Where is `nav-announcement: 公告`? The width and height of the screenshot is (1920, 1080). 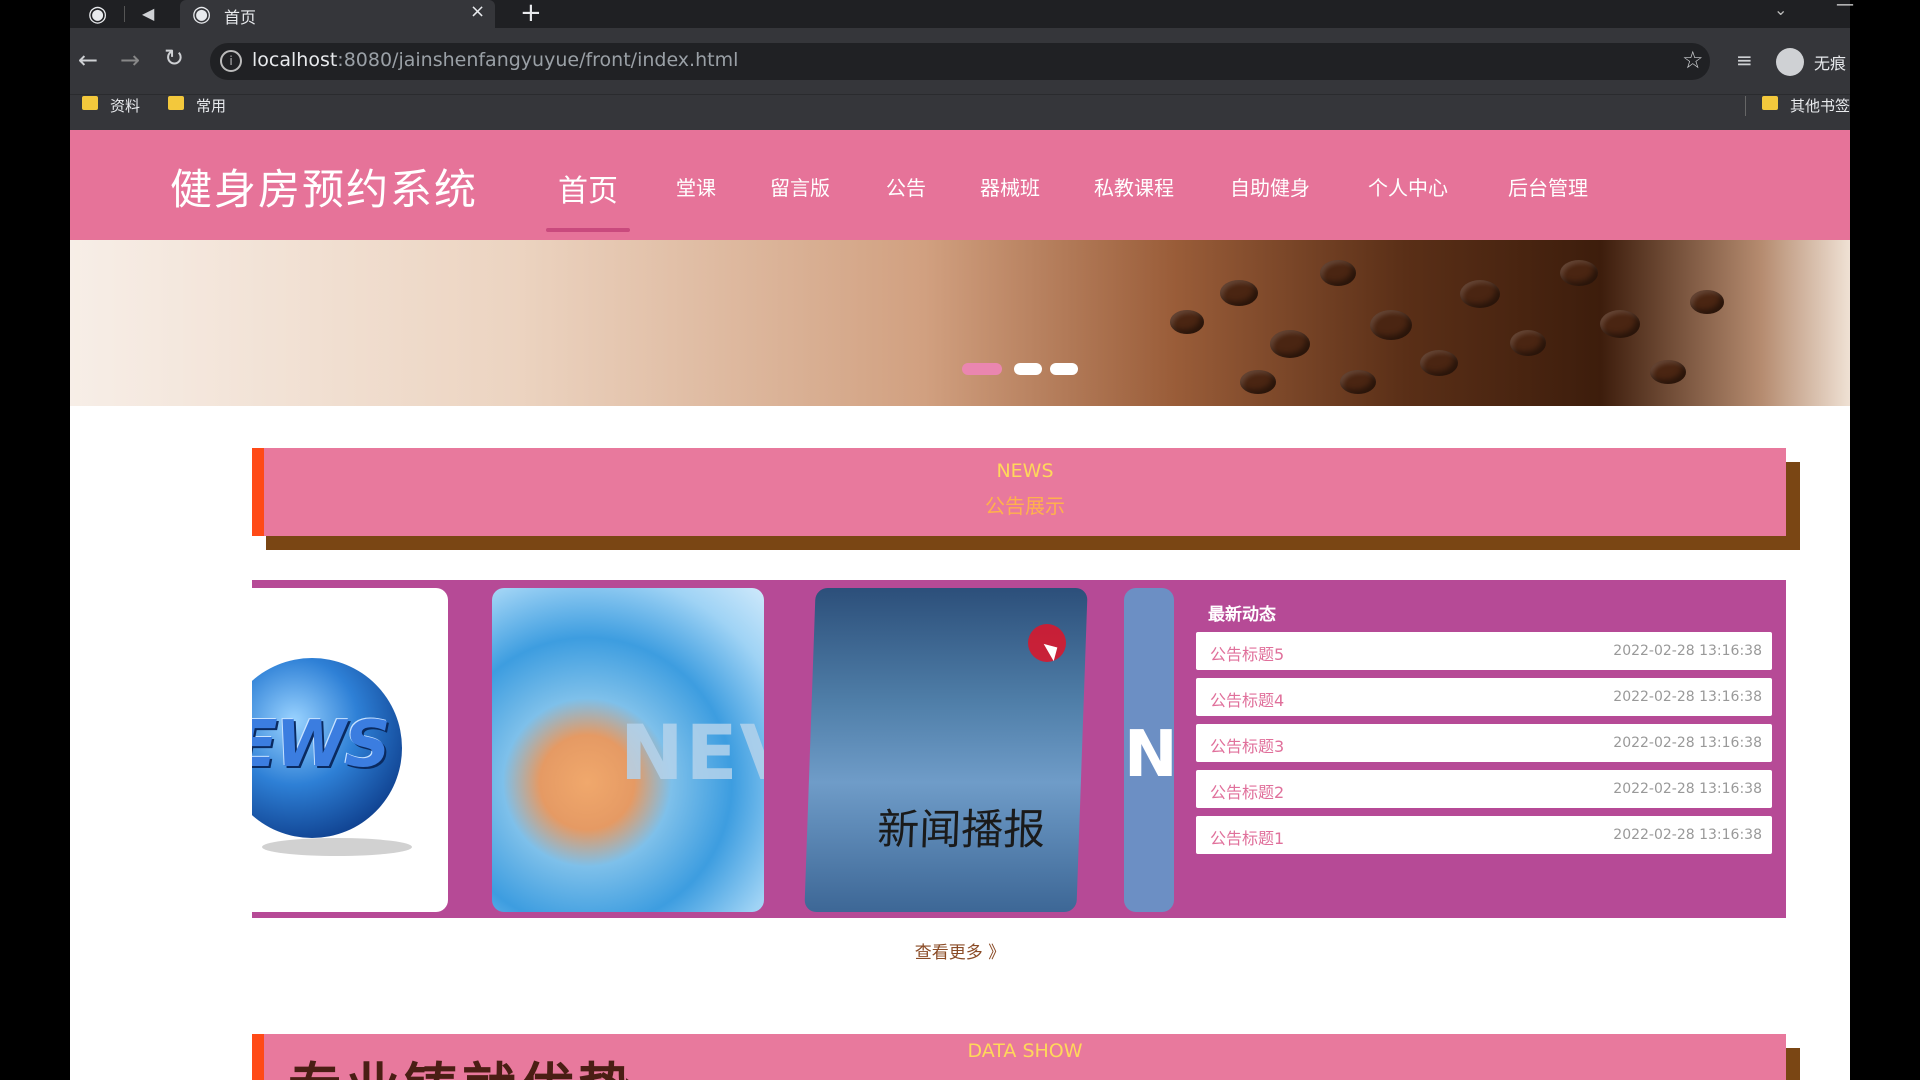 nav-announcement: 公告 is located at coordinates (906, 186).